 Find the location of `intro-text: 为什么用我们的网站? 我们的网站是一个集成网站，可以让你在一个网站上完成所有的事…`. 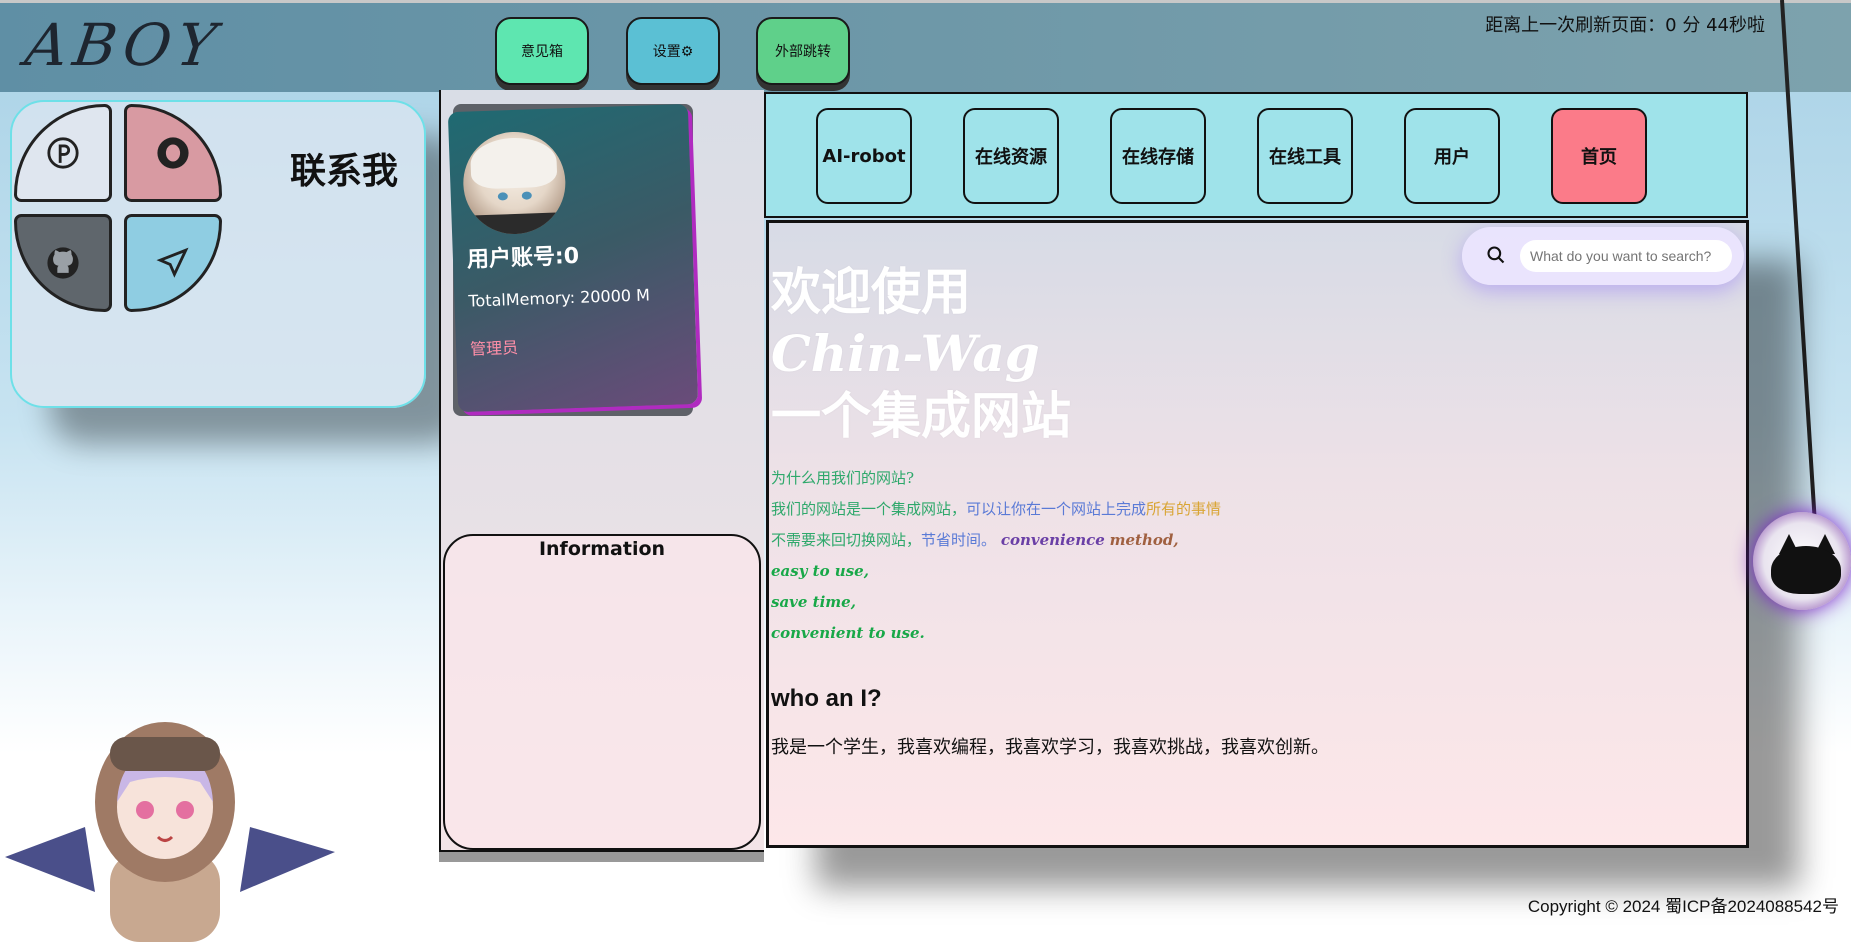

intro-text: 为什么用我们的网站? 我们的网站是一个集成网站，可以让你在一个网站上完成所有的事… is located at coordinates (996, 556).